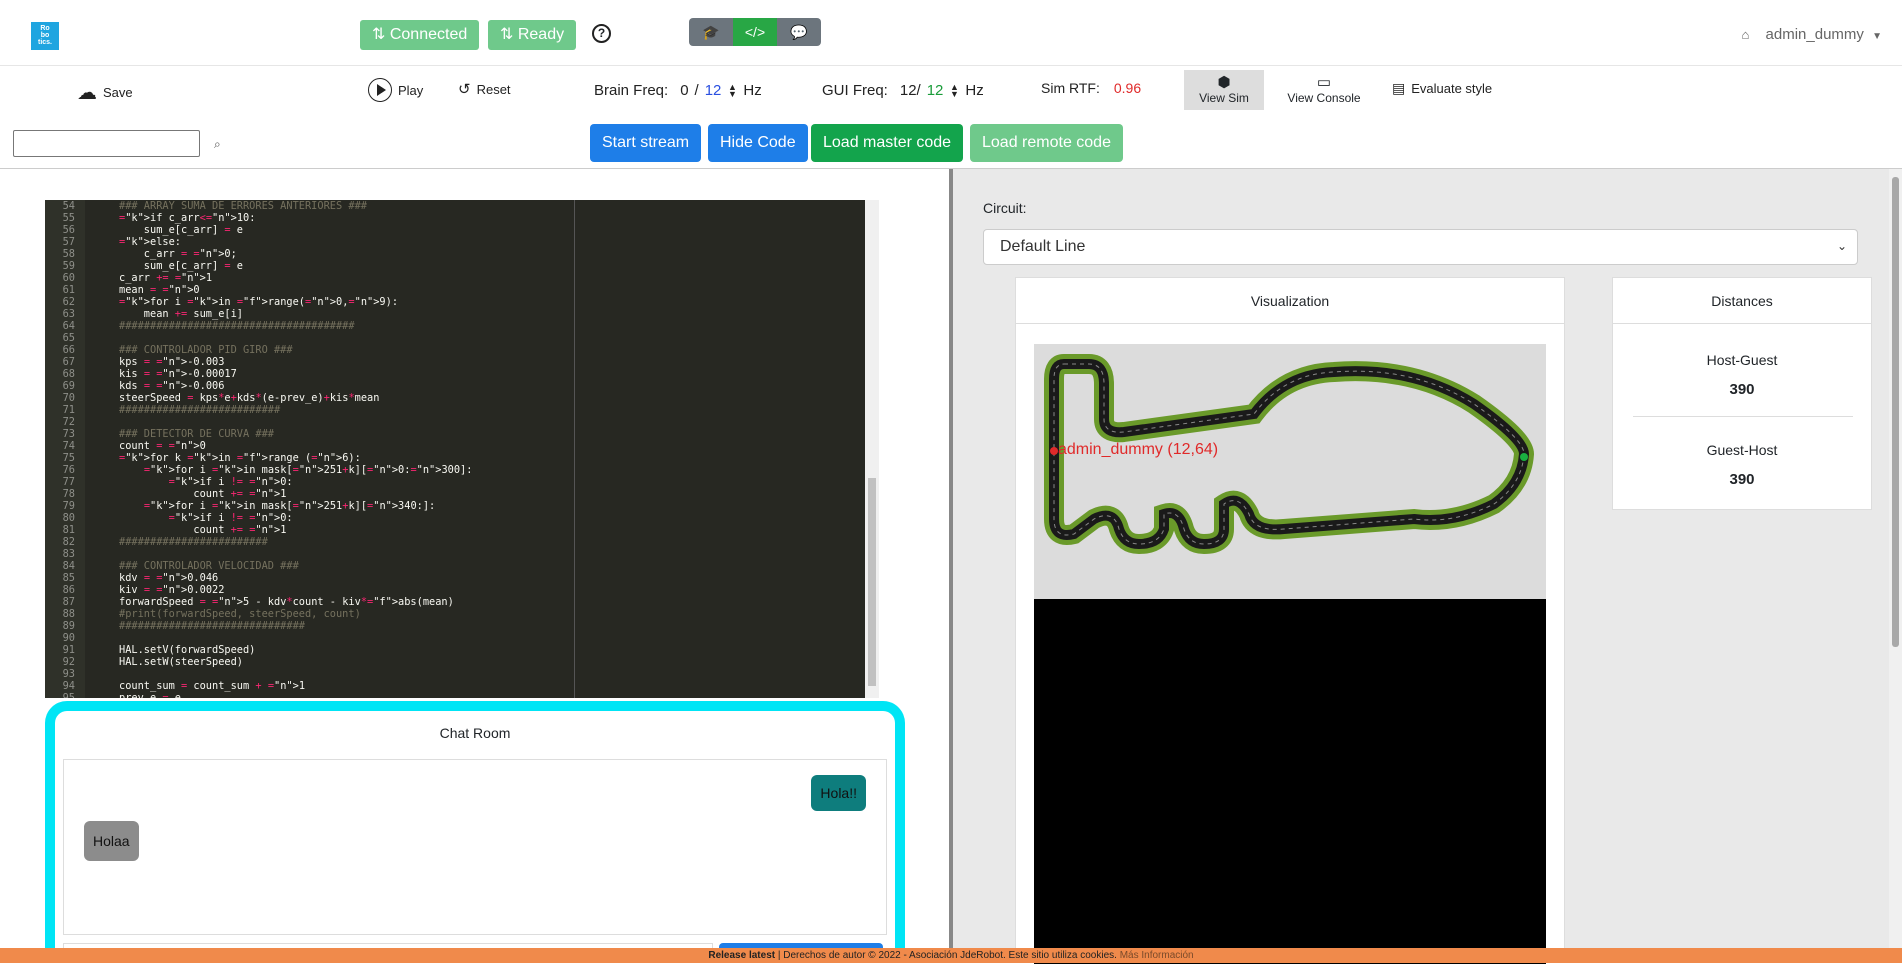  I want to click on code-line: ########################, so click(492, 542).